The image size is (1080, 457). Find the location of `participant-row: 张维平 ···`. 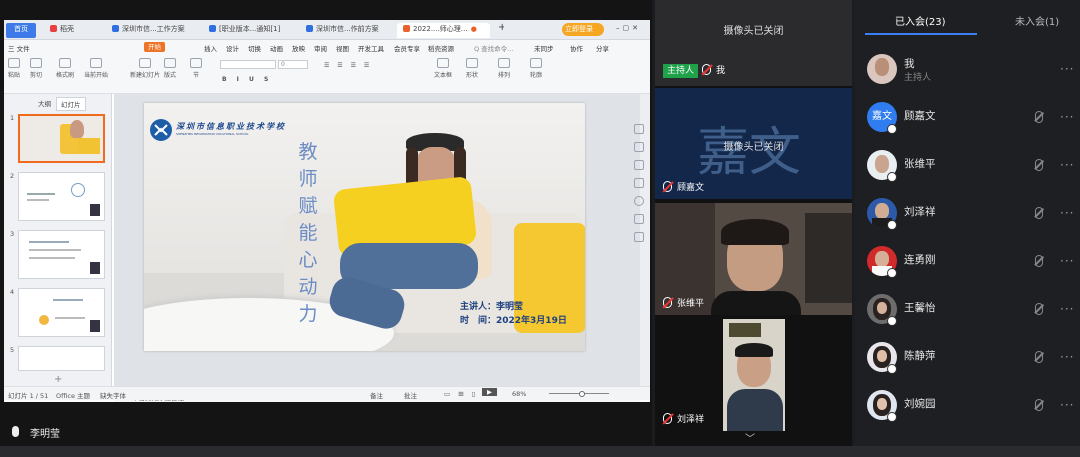

participant-row: 张维平 ··· is located at coordinates (967, 166).